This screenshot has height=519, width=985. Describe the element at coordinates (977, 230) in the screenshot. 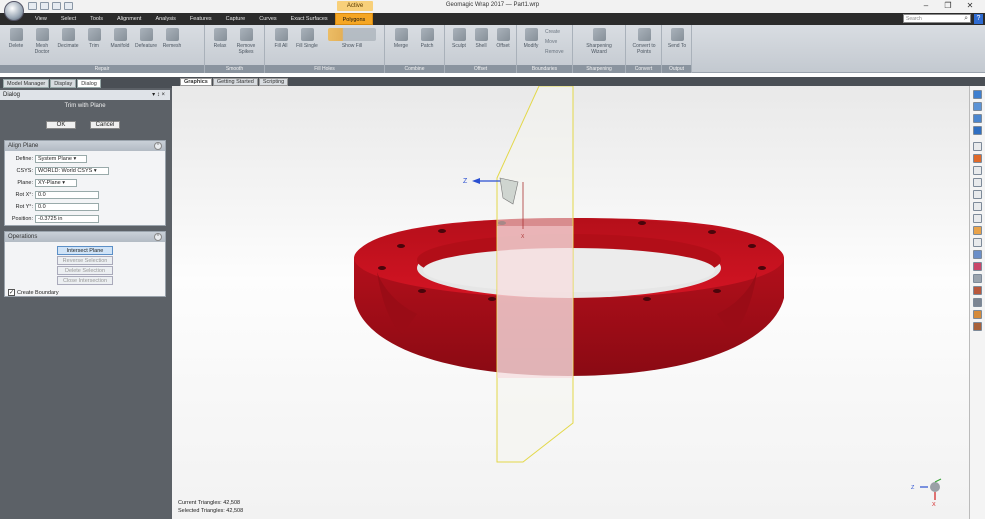

I see `paint-select-icon` at that location.